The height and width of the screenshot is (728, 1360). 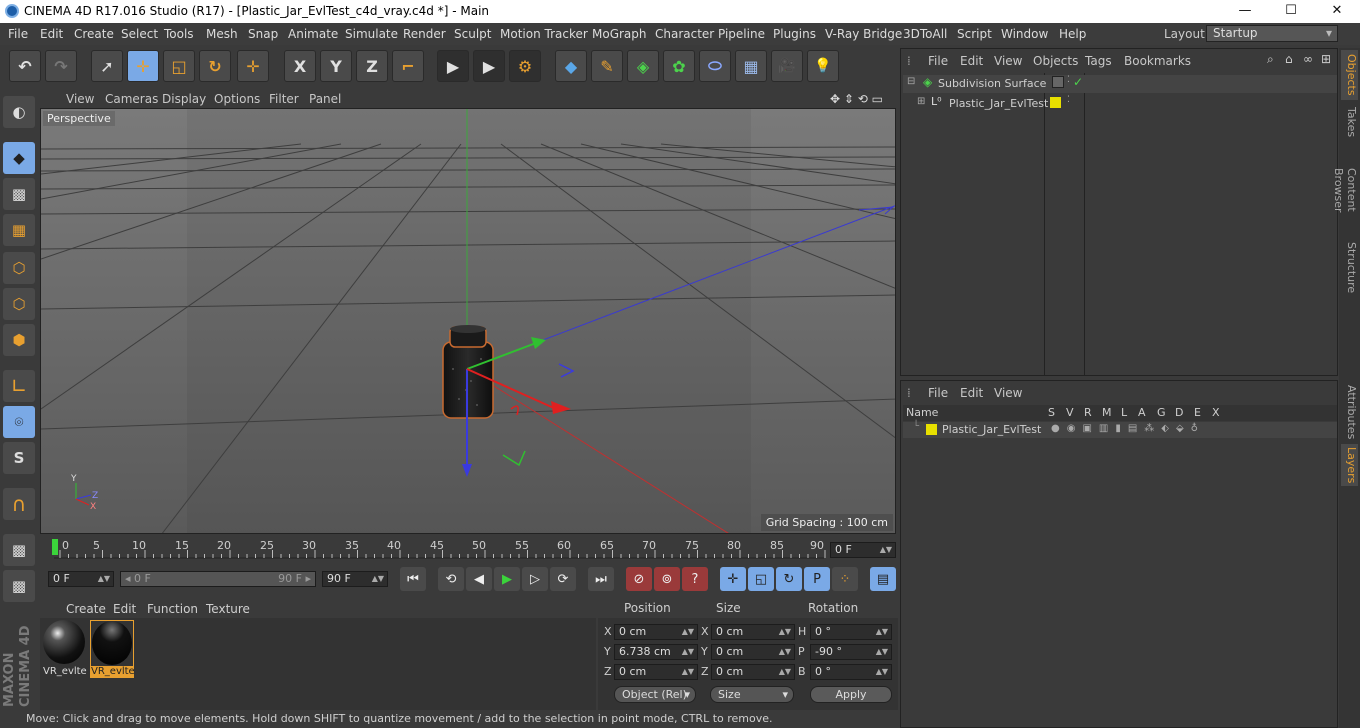 What do you see at coordinates (1072, 34) in the screenshot?
I see `menu-help: Help` at bounding box center [1072, 34].